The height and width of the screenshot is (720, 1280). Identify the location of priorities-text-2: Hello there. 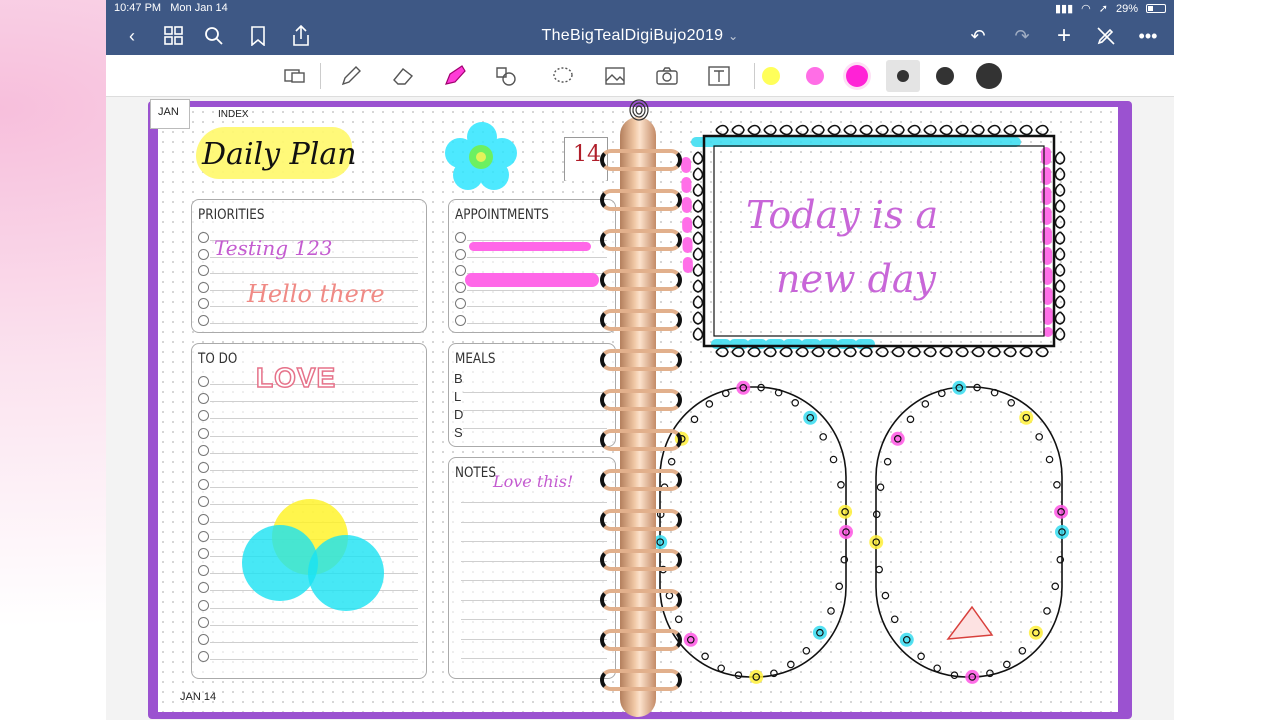
(316, 294).